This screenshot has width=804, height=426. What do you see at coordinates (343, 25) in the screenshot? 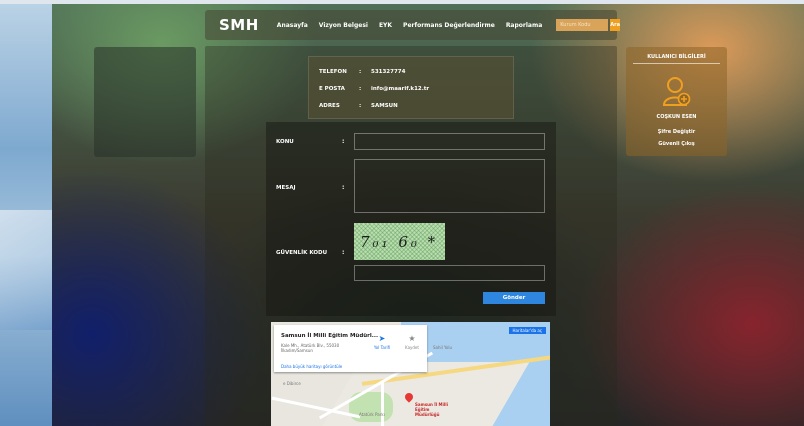
I see `nav-item-vizyon-belgesi: Vizyon Belgesi` at bounding box center [343, 25].